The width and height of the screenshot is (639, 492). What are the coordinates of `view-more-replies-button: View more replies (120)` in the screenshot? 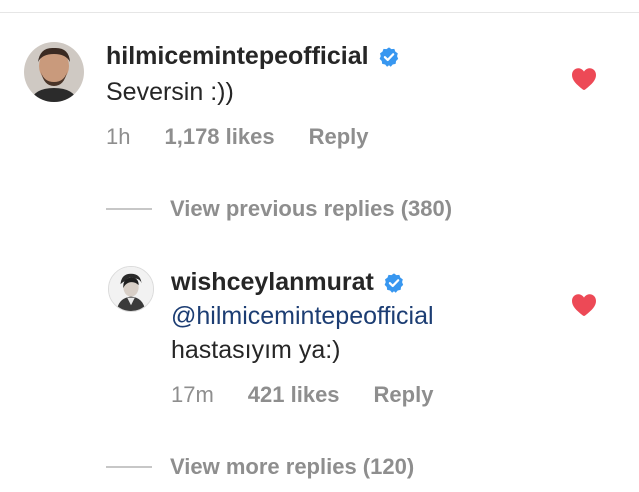 It's located at (260, 467).